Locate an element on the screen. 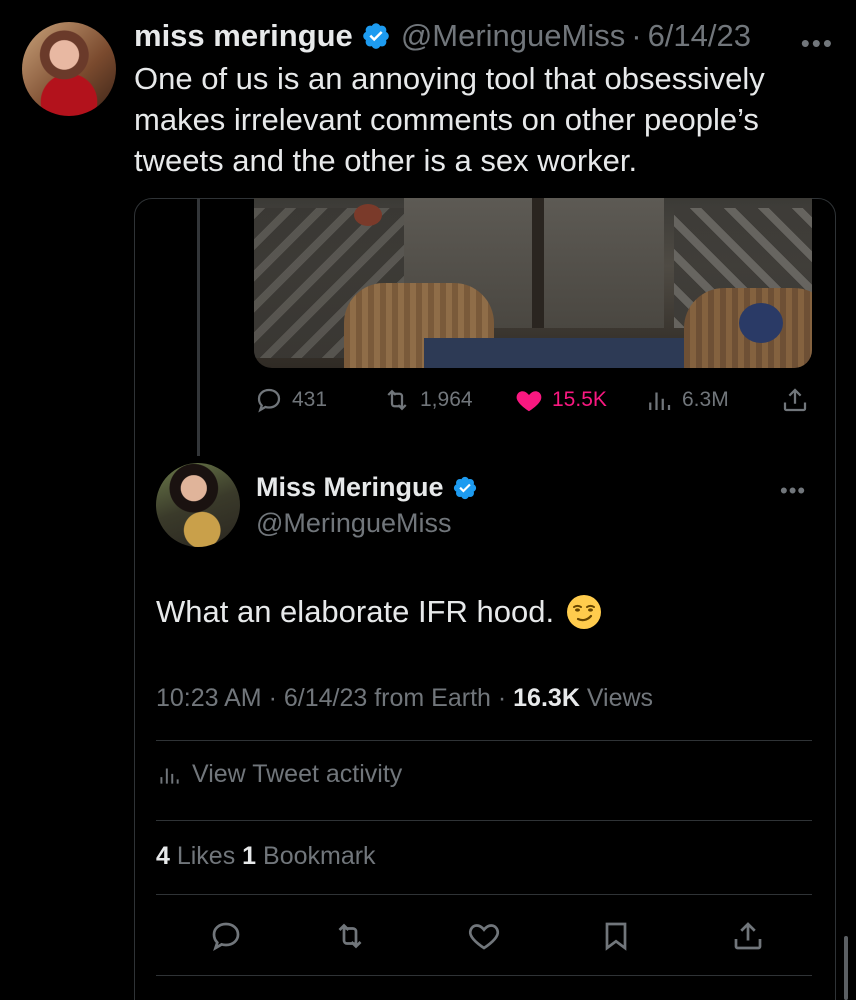 This screenshot has width=856, height=1000. reply-count-button: 431 is located at coordinates (290, 400).